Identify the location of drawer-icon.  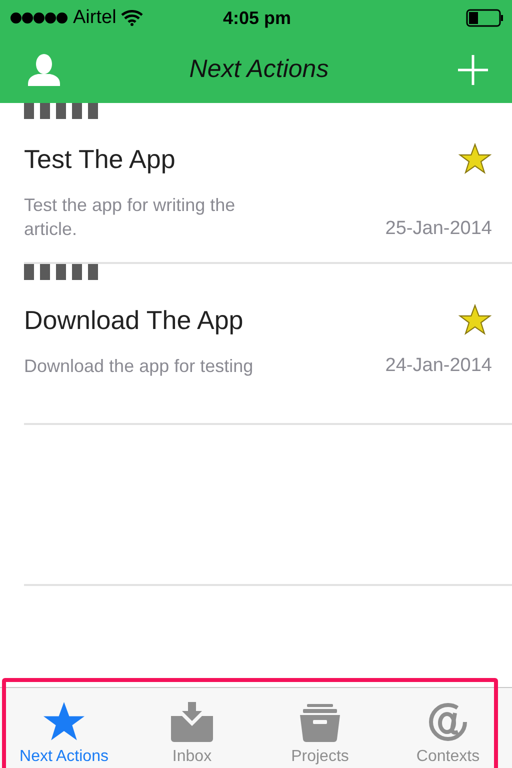
(320, 722).